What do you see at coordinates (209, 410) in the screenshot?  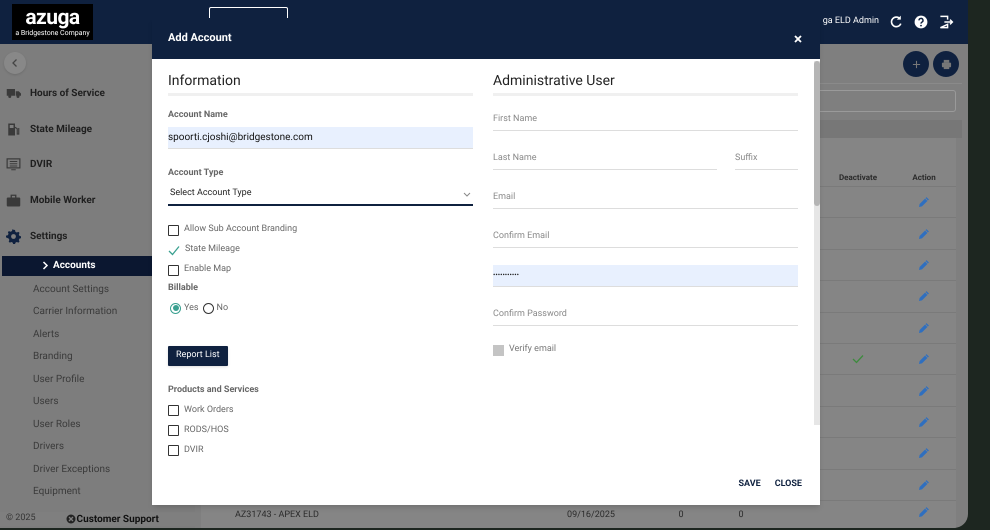 I see `checkbox-label: Work Orders` at bounding box center [209, 410].